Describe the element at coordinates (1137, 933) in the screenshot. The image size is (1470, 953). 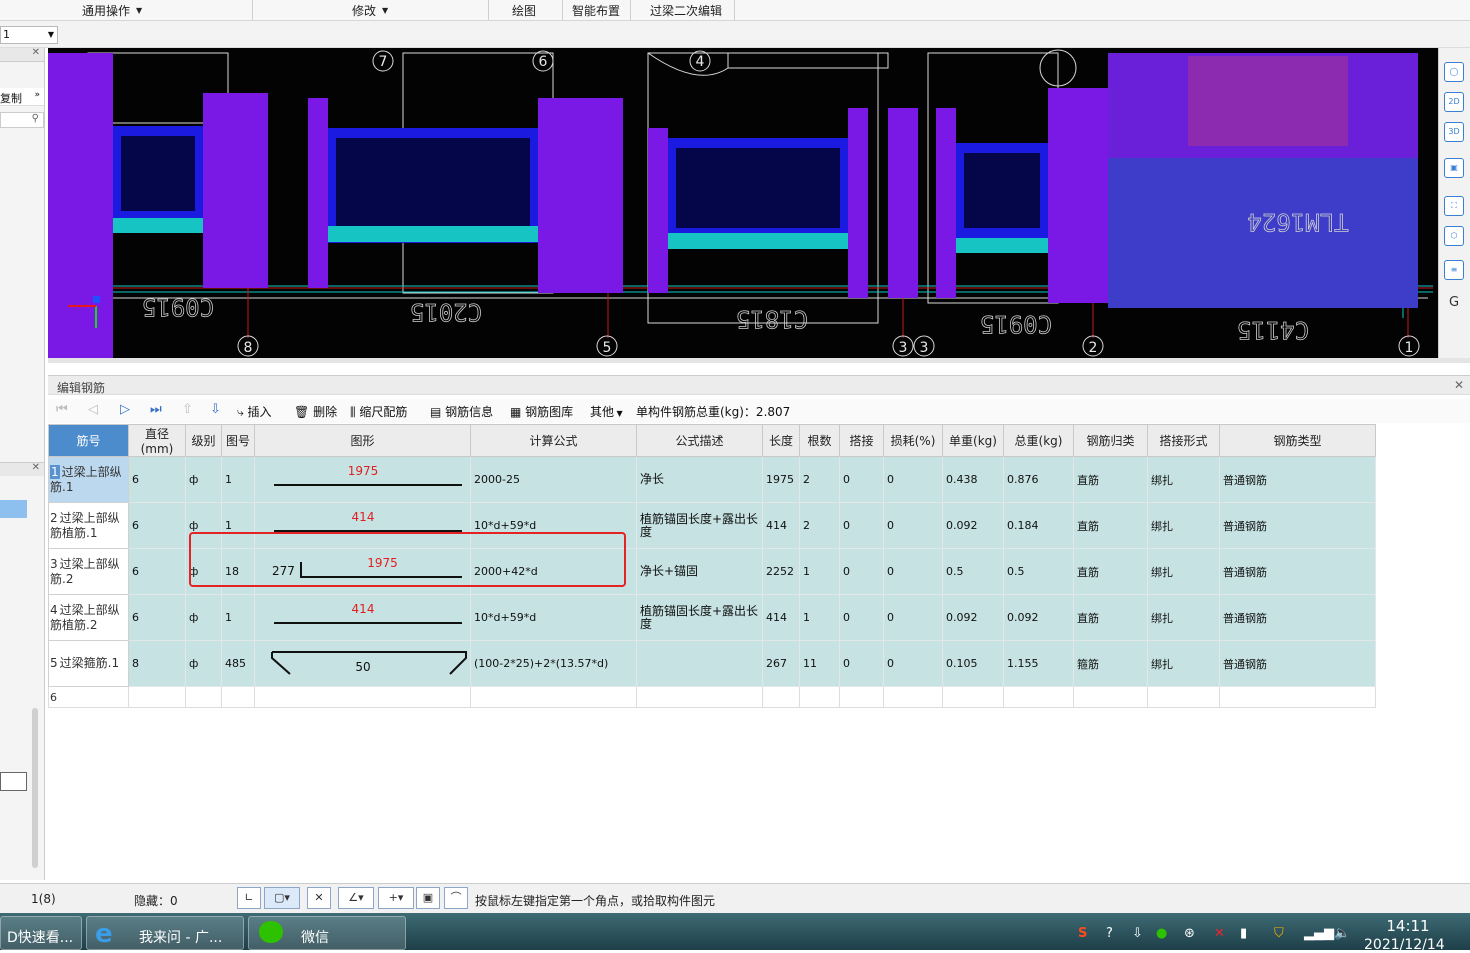
I see `usb-icon: ⇩` at that location.